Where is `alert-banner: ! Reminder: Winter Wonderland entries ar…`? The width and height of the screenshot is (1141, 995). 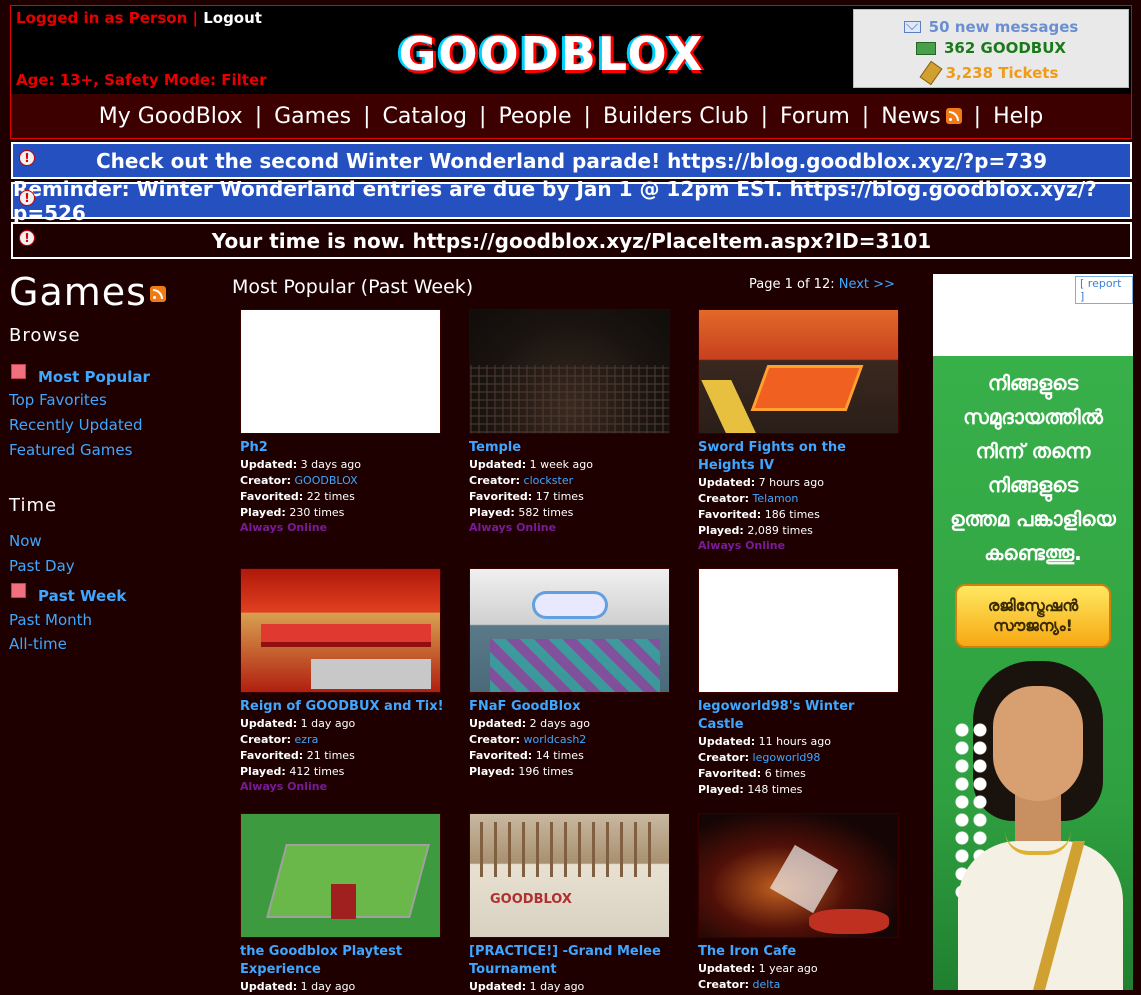 alert-banner: ! Reminder: Winter Wonderland entries ar… is located at coordinates (571, 201).